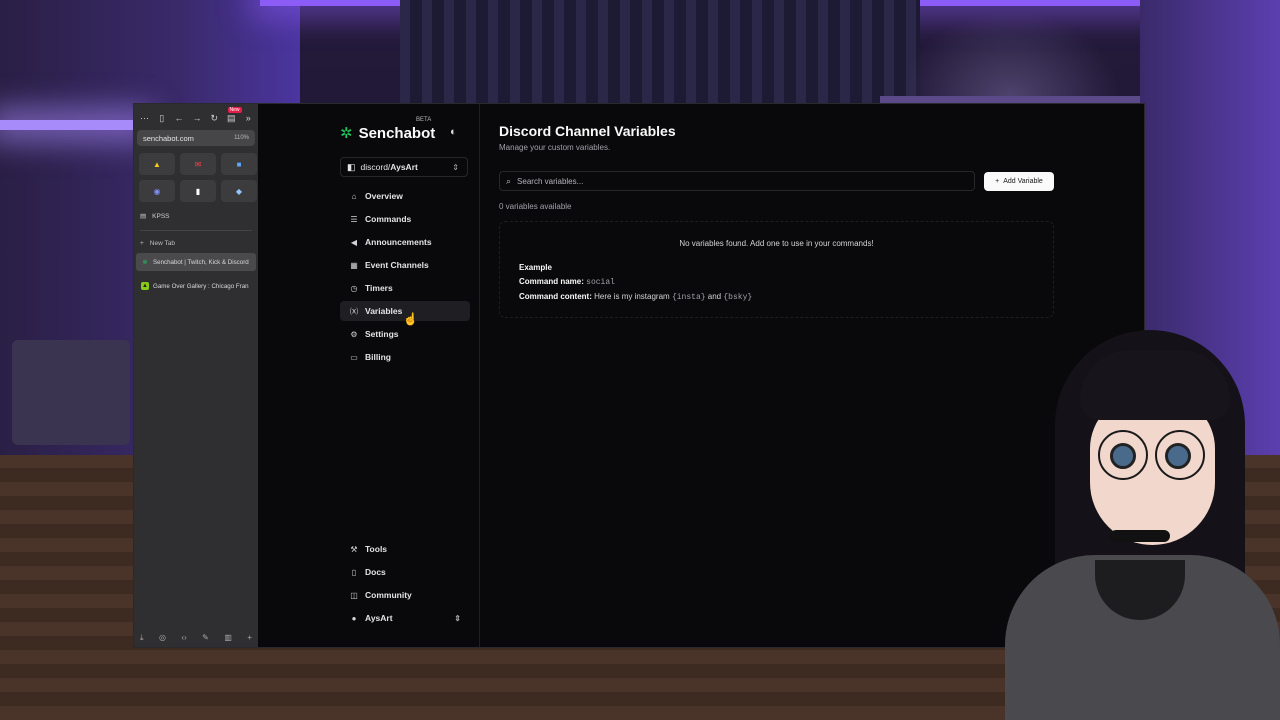 This screenshot has width=1280, height=720. I want to click on example-name-value: social, so click(600, 282).